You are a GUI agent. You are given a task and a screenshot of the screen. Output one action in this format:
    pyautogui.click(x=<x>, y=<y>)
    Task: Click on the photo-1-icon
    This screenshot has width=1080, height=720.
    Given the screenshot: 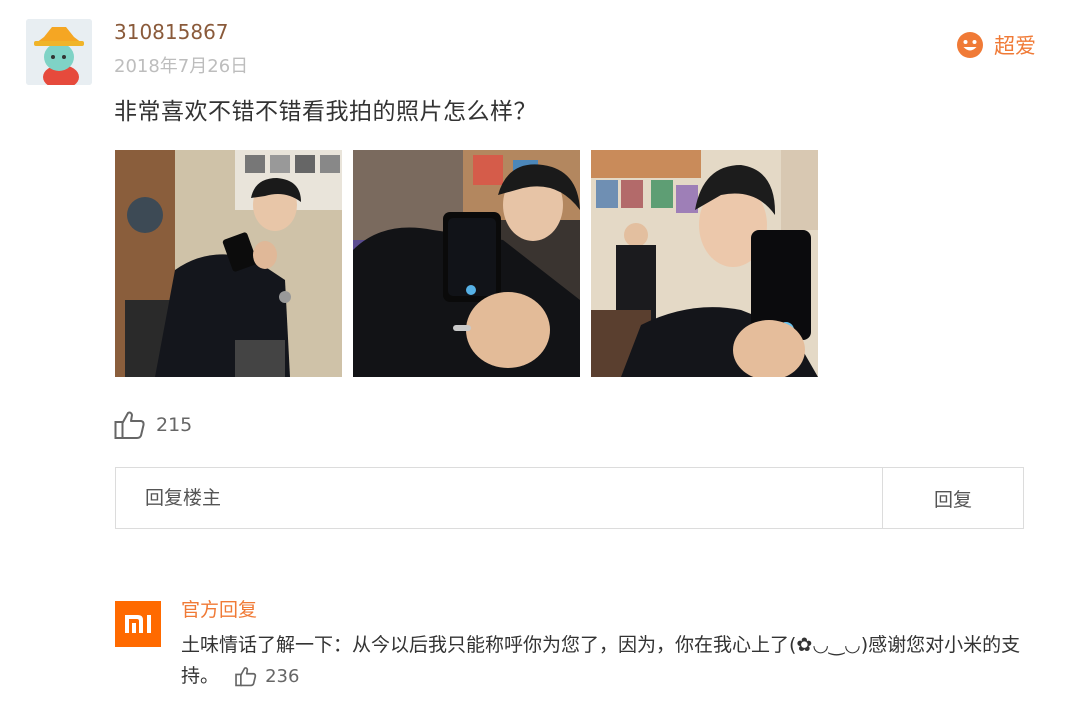 What is the action you would take?
    pyautogui.click(x=228, y=263)
    